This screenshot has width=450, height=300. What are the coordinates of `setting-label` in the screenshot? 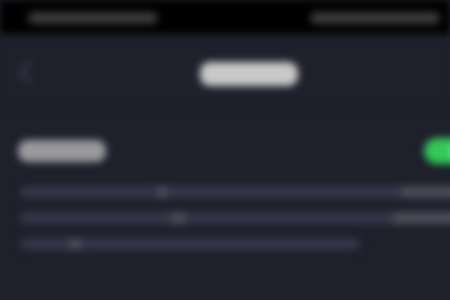 It's located at (62, 151).